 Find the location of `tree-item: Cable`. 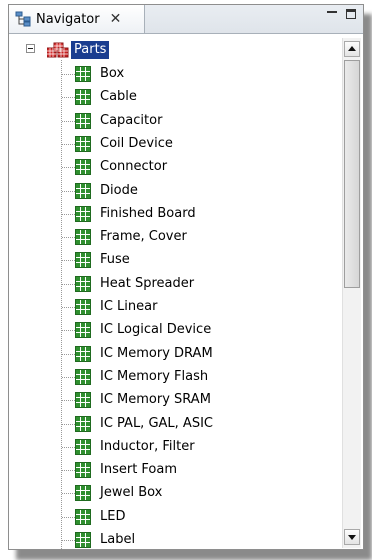

tree-item: Cable is located at coordinates (174, 97).